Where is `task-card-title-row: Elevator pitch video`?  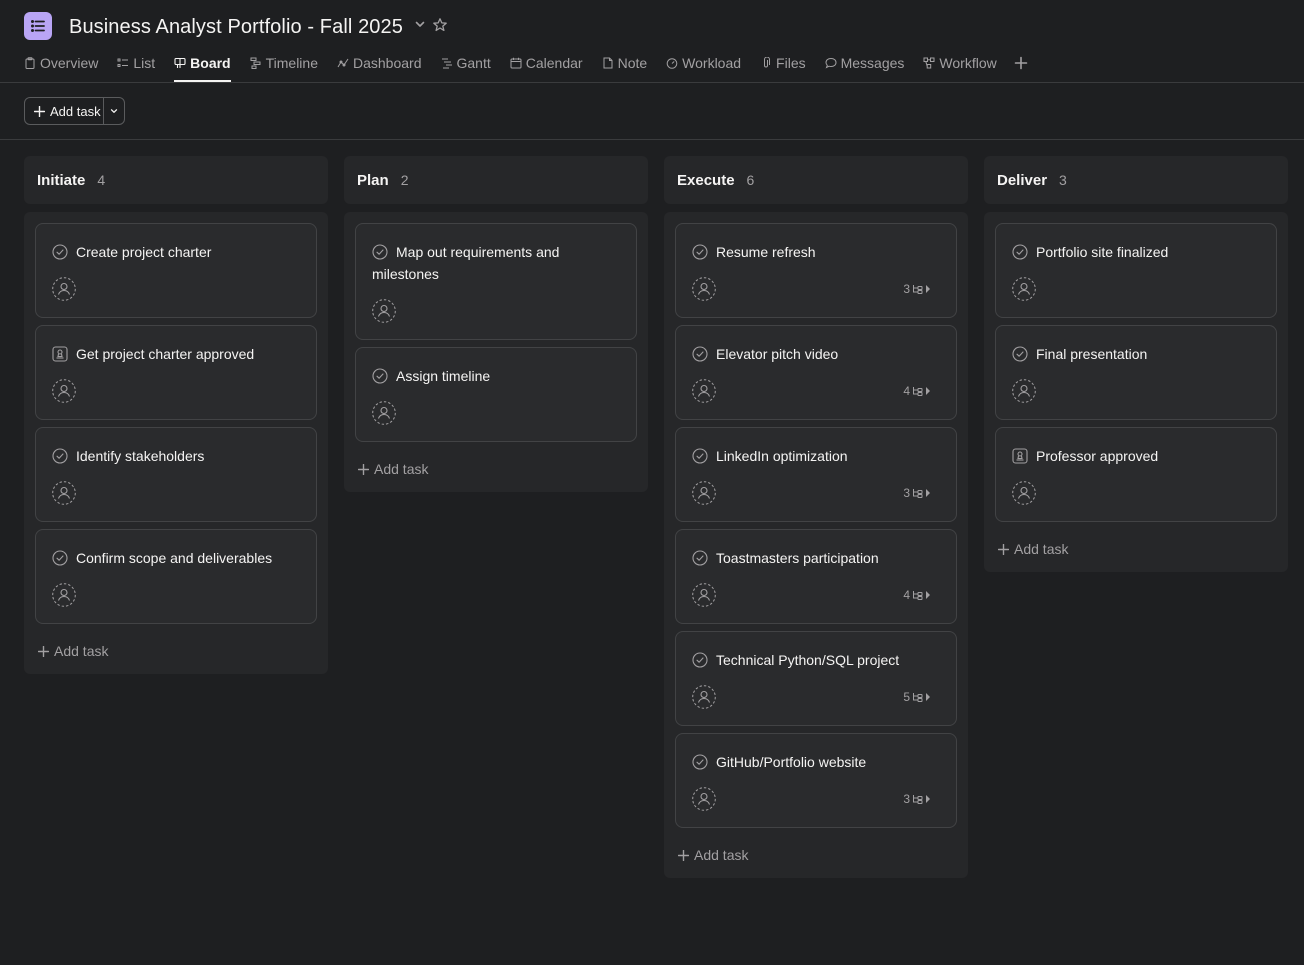 task-card-title-row: Elevator pitch video is located at coordinates (816, 354).